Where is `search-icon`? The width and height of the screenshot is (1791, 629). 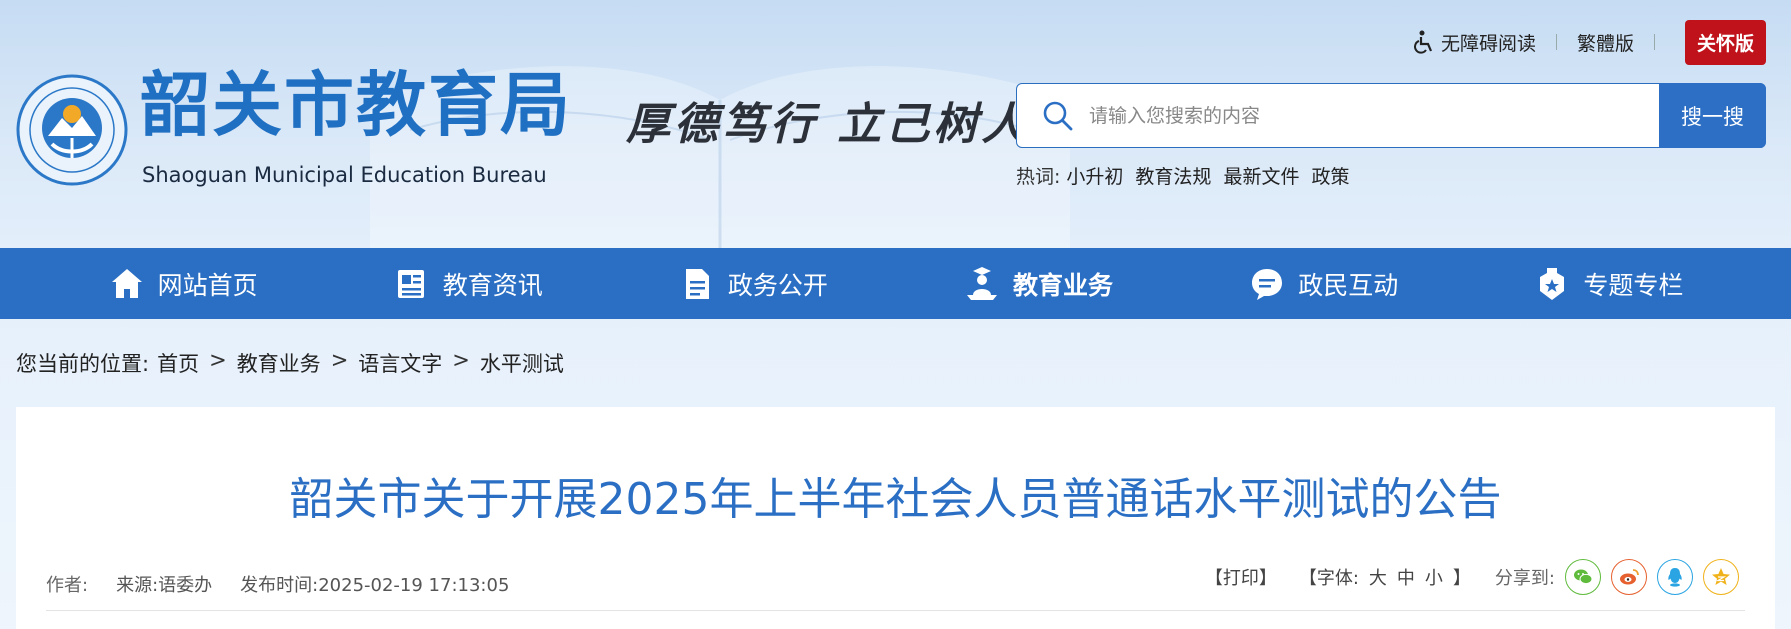
search-icon is located at coordinates (1058, 115).